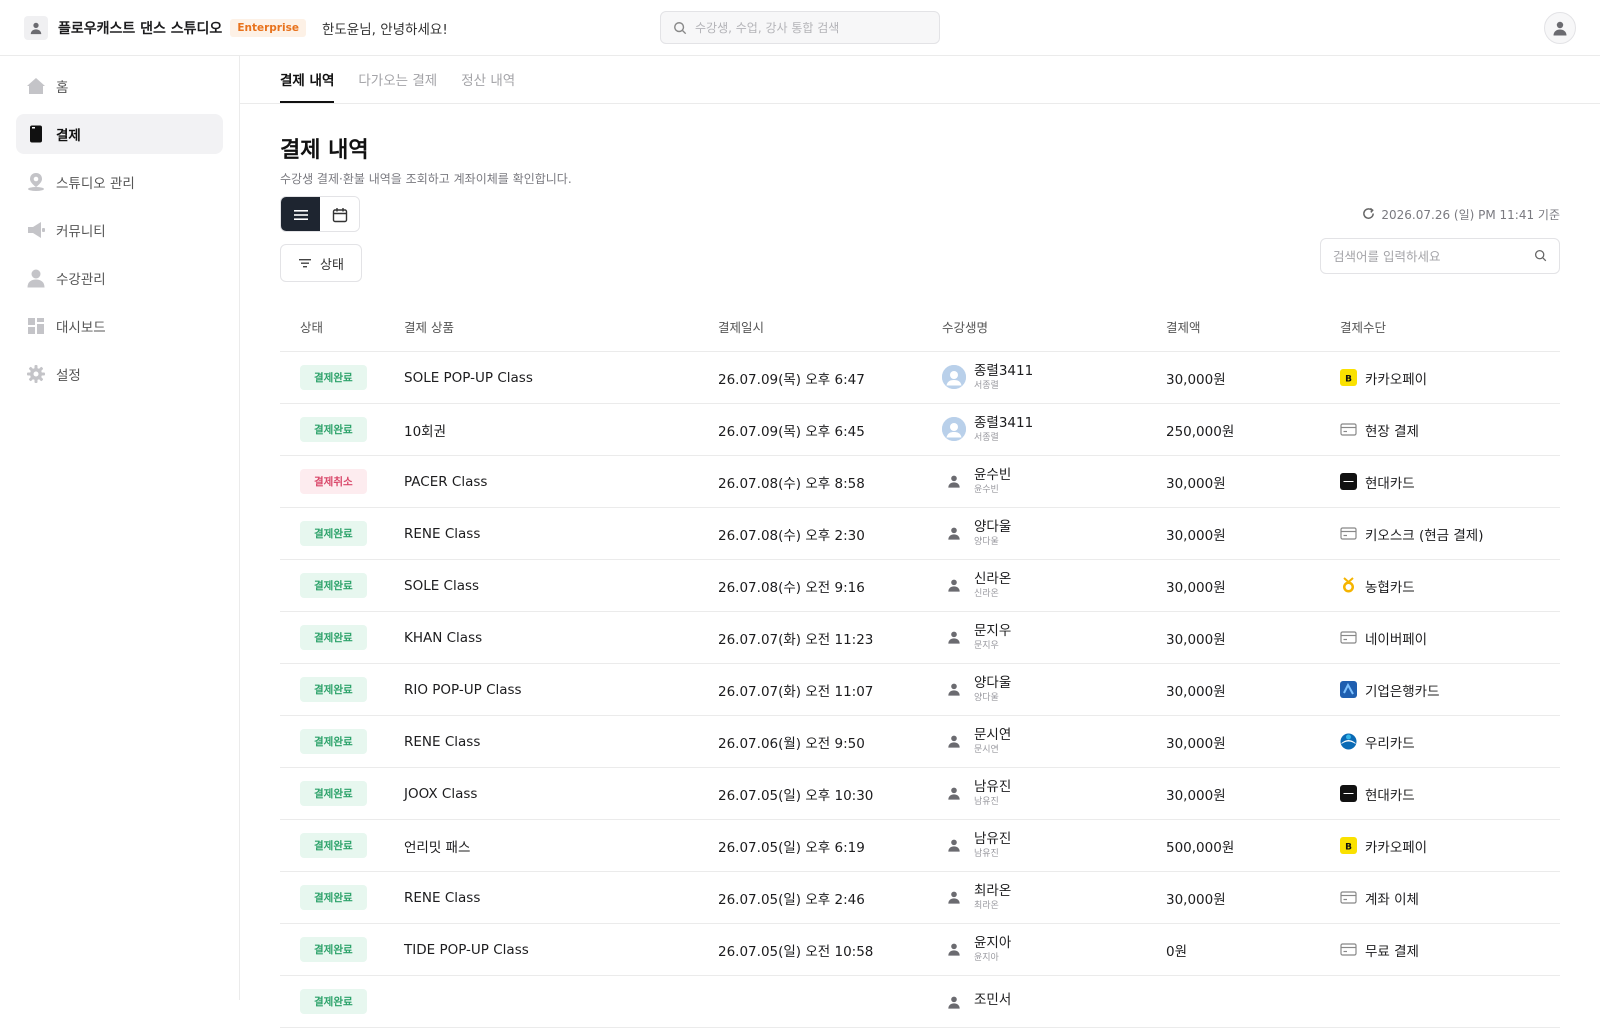 Image resolution: width=1600 pixels, height=1028 pixels. What do you see at coordinates (796, 795) in the screenshot?
I see `datetime-cell: 26.07.05(일) 오후 10:30` at bounding box center [796, 795].